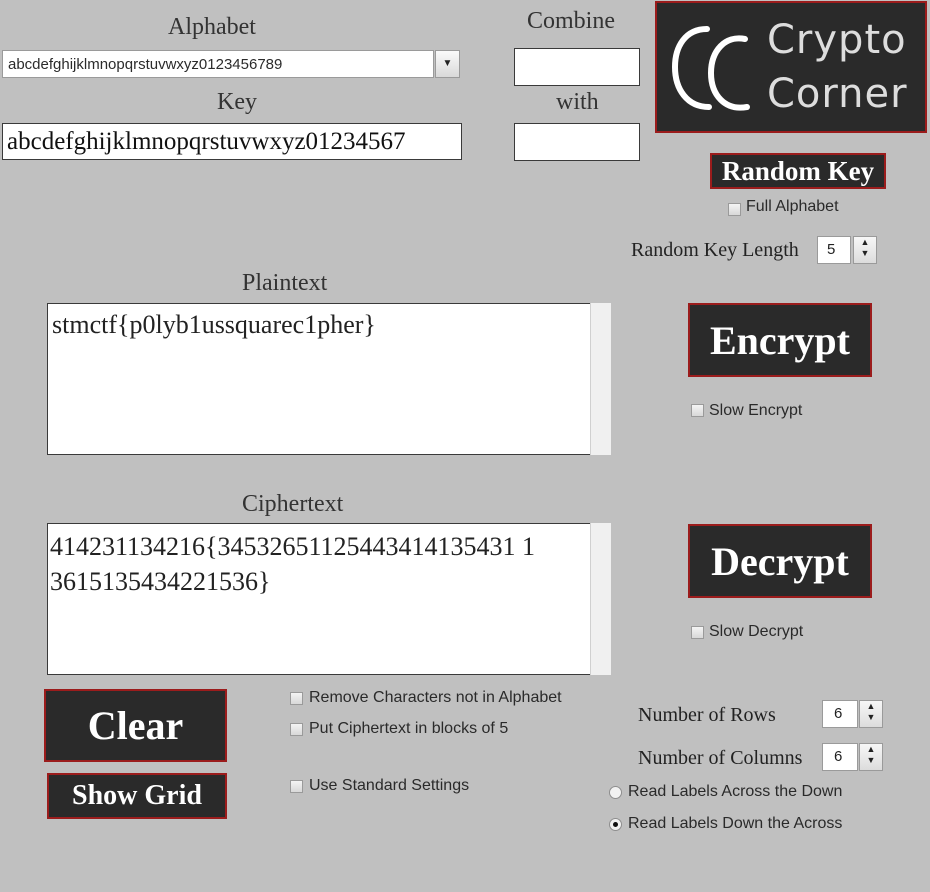 Image resolution: width=930 pixels, height=892 pixels. Describe the element at coordinates (135, 725) in the screenshot. I see `clear-button: Clear` at that location.